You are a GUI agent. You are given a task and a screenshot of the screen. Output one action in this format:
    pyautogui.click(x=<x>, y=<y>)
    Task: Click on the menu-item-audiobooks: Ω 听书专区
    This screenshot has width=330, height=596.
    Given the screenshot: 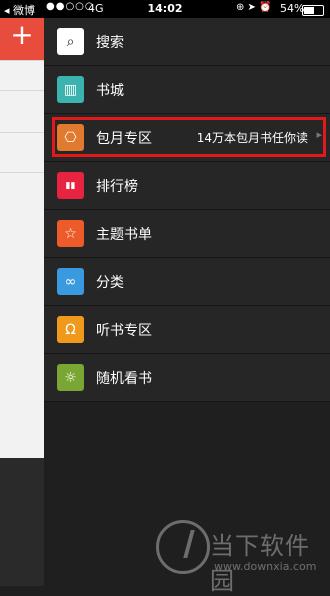 What is the action you would take?
    pyautogui.click(x=187, y=330)
    